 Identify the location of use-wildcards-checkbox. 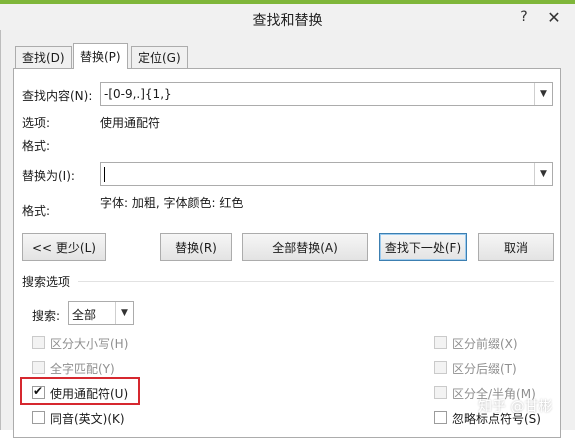
(38, 391).